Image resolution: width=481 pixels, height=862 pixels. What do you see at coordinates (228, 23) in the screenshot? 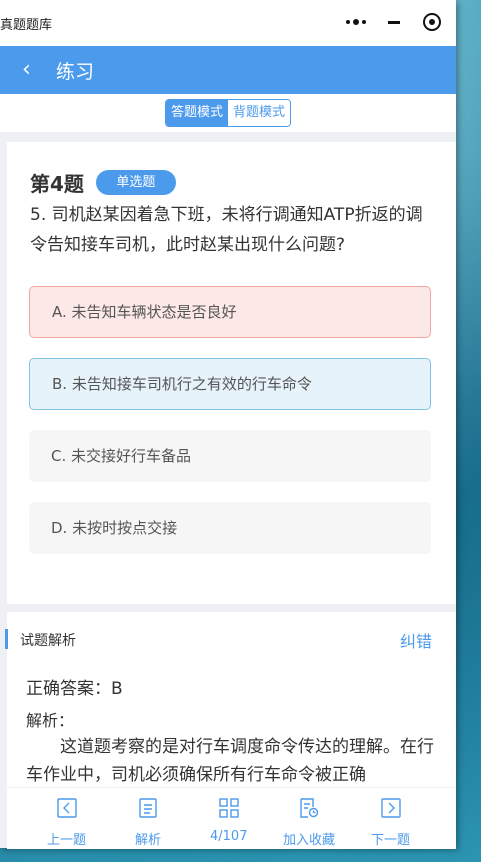
I see `window-title-bar: 真题题库` at bounding box center [228, 23].